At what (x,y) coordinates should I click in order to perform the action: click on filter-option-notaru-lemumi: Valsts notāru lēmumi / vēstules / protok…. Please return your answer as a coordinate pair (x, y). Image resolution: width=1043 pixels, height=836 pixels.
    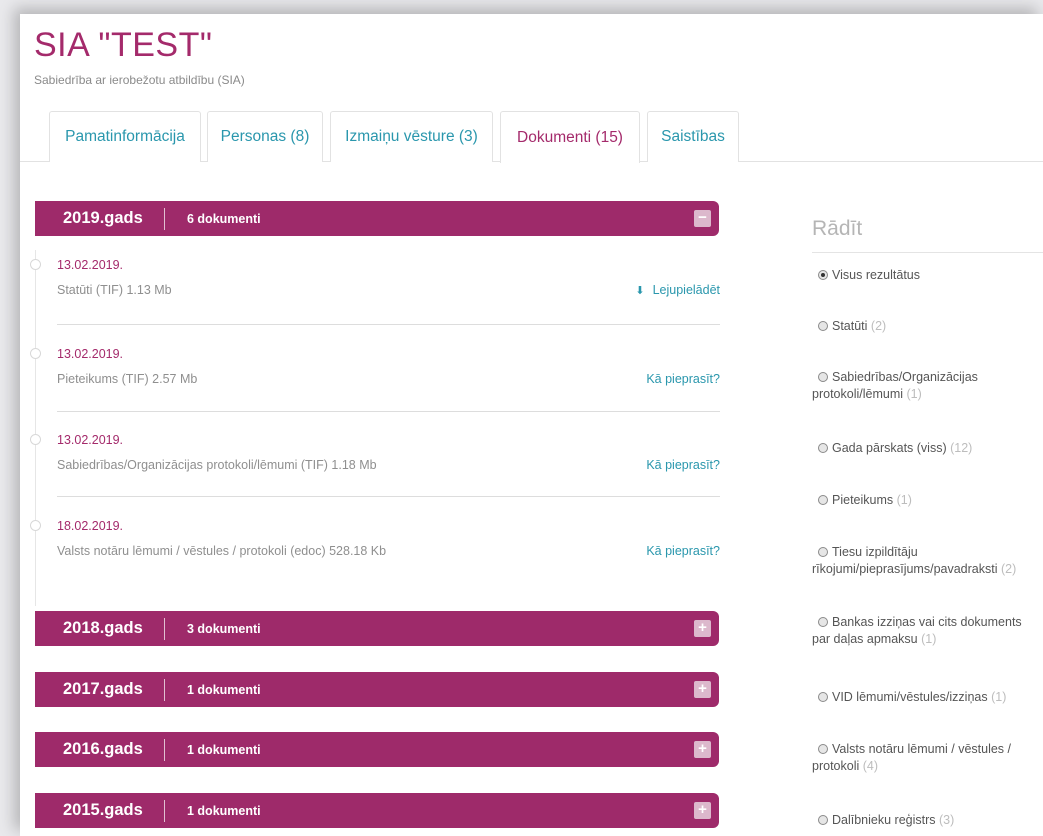
    Looking at the image, I should click on (927, 758).